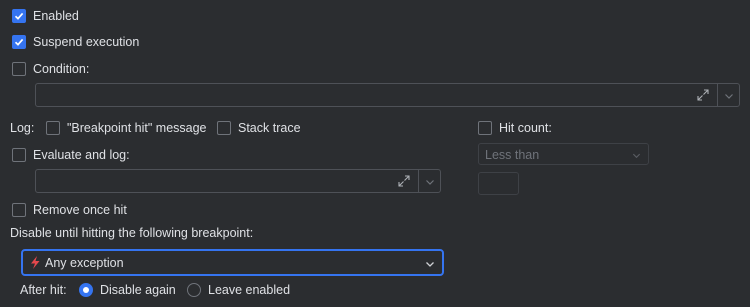 The height and width of the screenshot is (307, 750). I want to click on evaluate-checkbox, so click(19, 155).